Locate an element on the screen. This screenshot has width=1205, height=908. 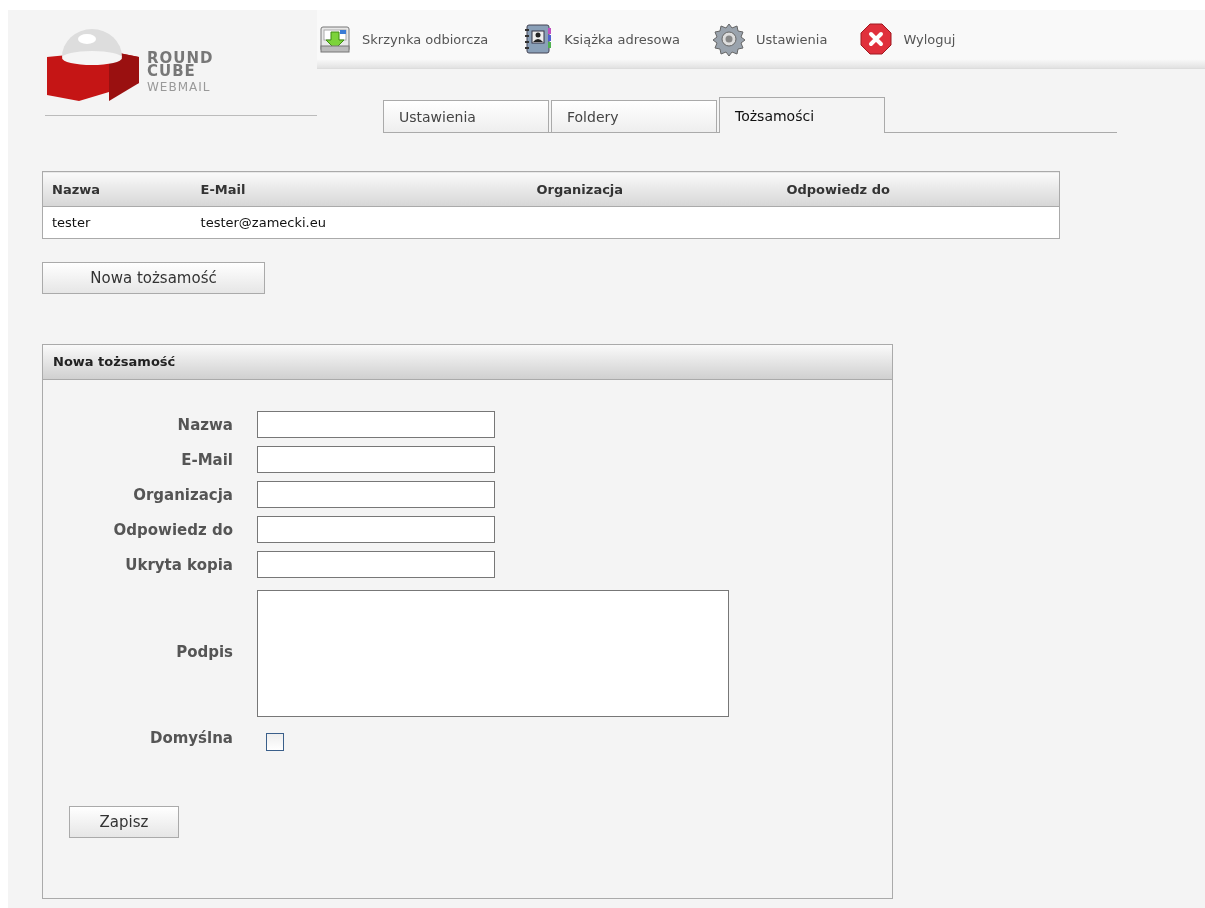
field-label: Domyślna is located at coordinates (191, 738).